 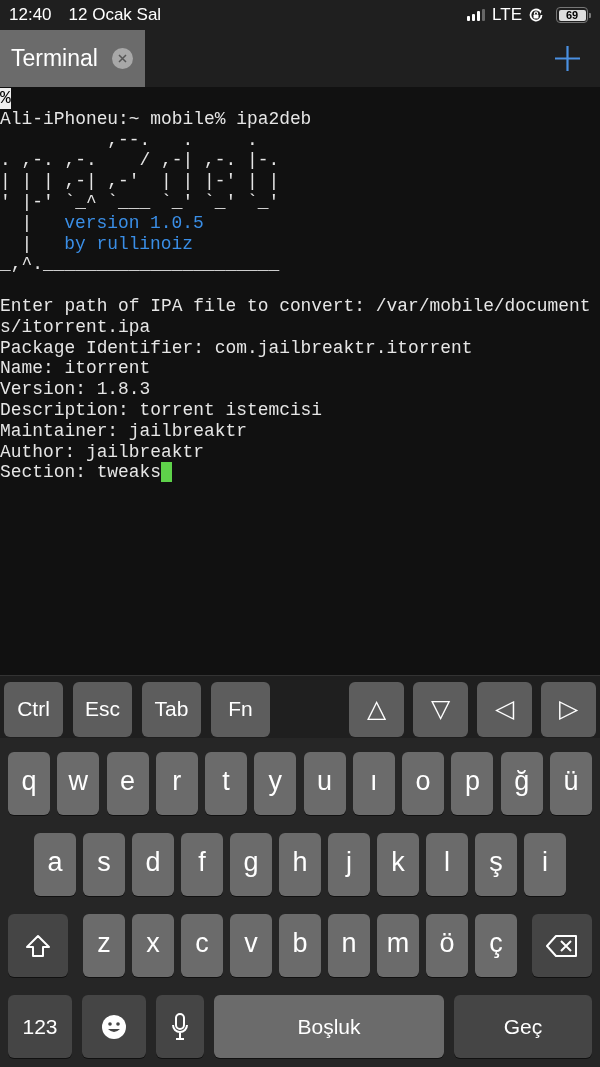 What do you see at coordinates (476, 15) in the screenshot?
I see `signal-icon` at bounding box center [476, 15].